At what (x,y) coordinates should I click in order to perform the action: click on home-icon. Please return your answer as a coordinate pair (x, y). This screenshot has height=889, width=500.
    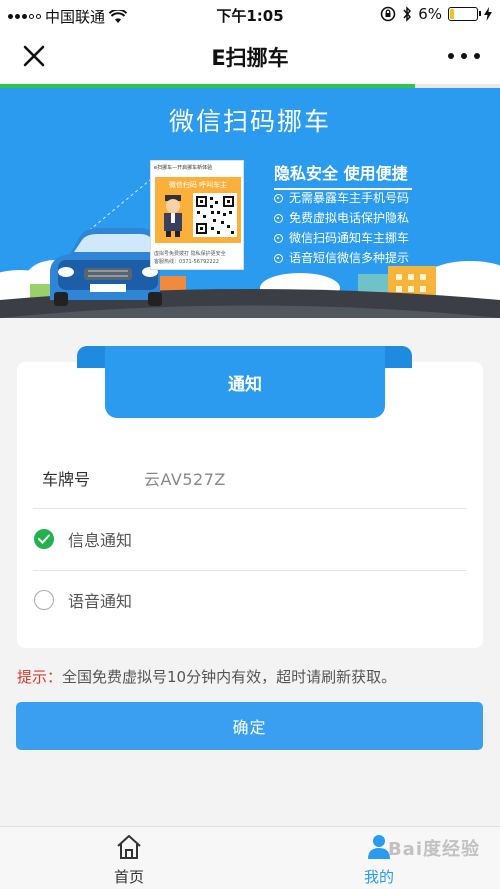
    Looking at the image, I should click on (129, 847).